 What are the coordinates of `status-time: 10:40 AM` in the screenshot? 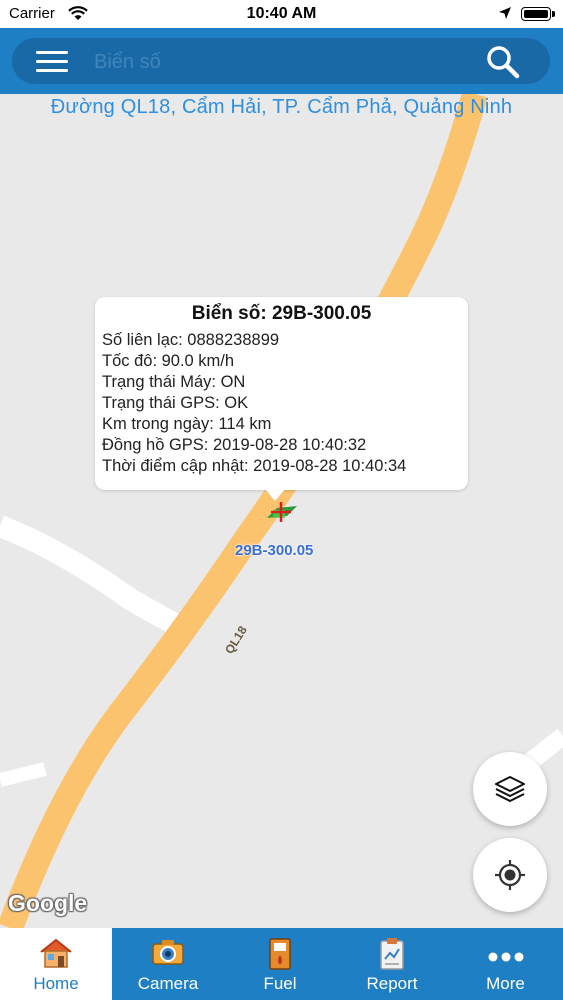 It's located at (281, 13).